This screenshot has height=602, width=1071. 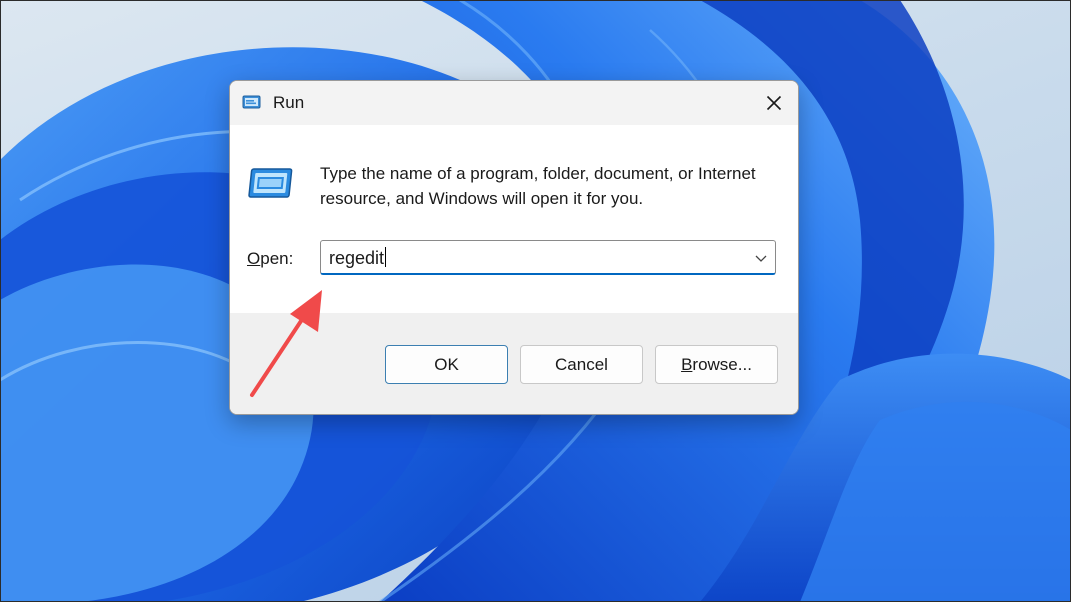 I want to click on open-combobox: regedit, so click(x=548, y=257).